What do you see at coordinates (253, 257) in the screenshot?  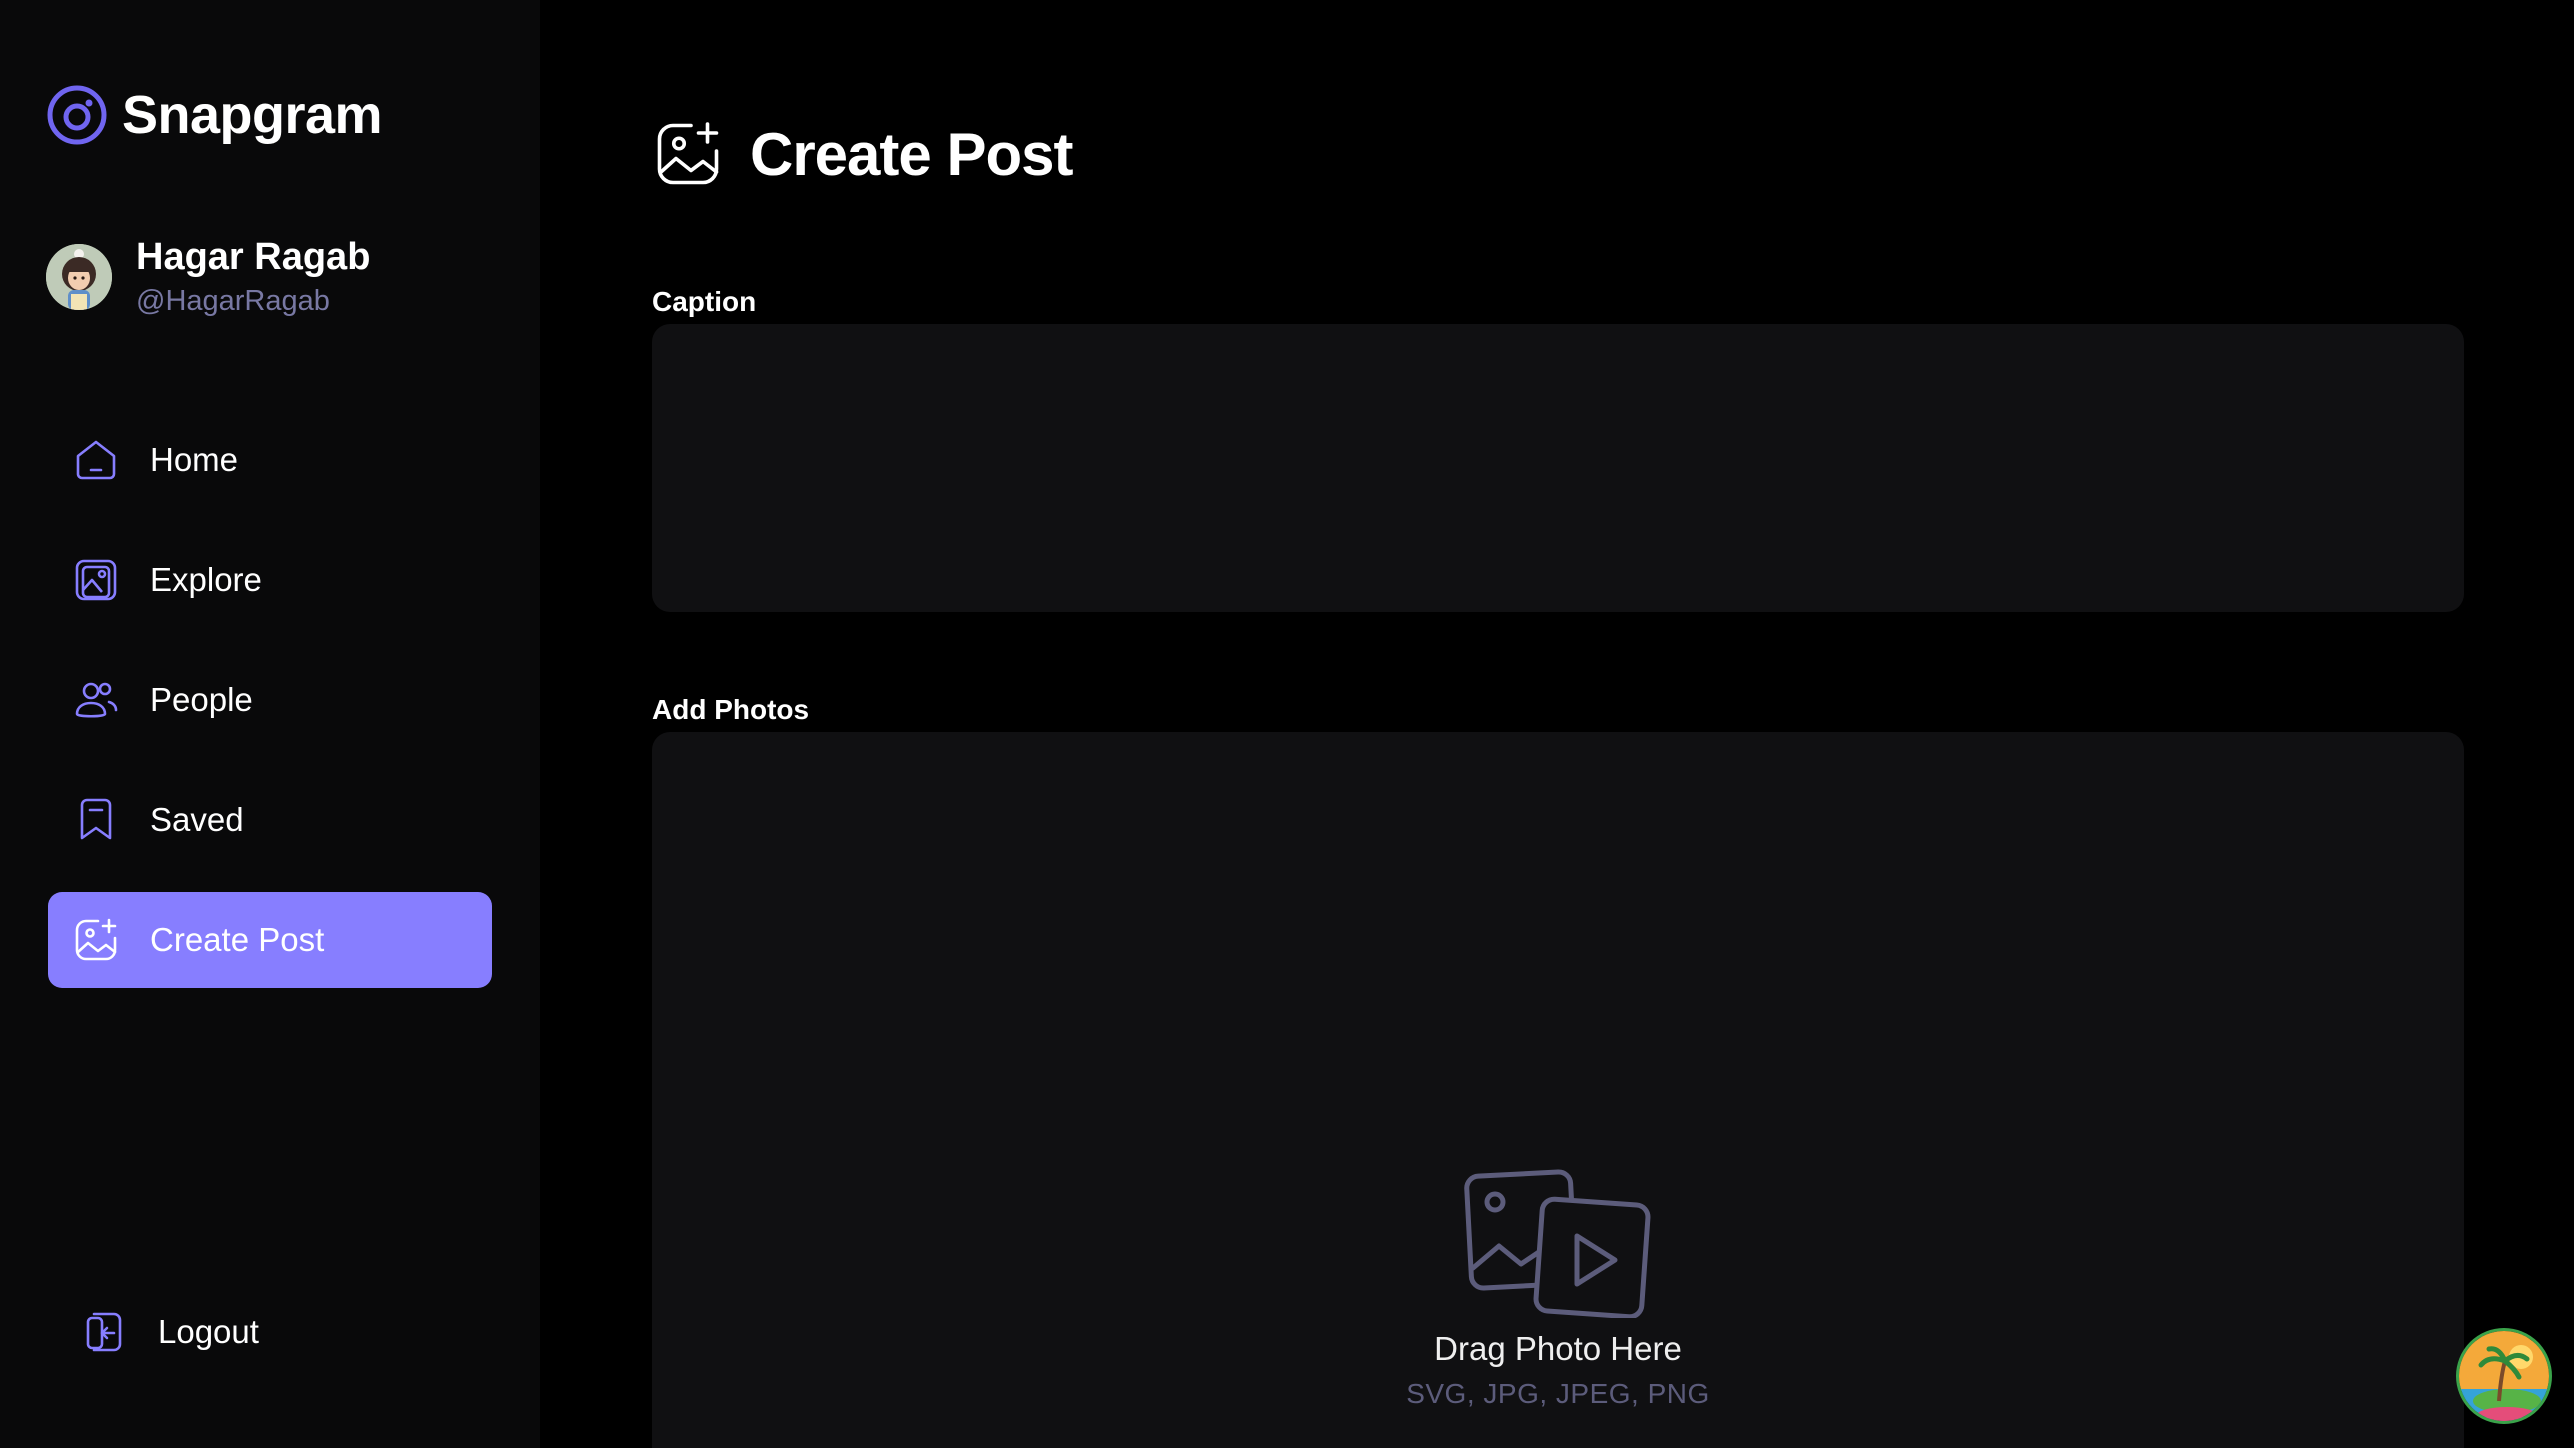 I see `profile-name: Hagar Ragab` at bounding box center [253, 257].